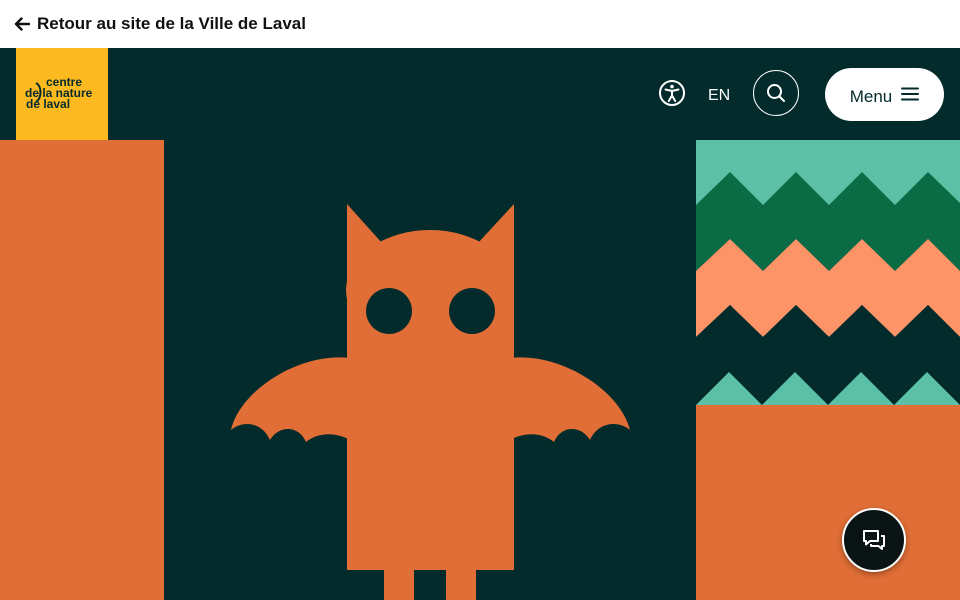  I want to click on accessibility-icon, so click(672, 93).